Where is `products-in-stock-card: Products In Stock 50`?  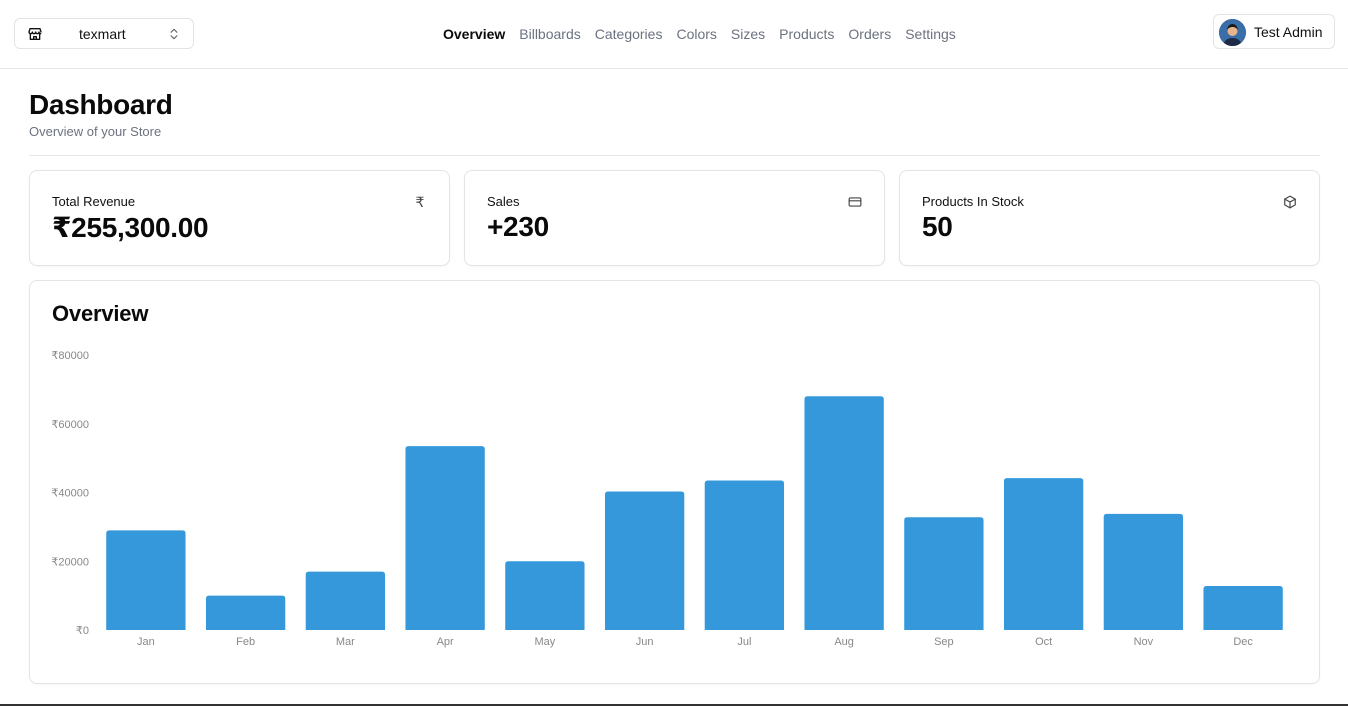
products-in-stock-card: Products In Stock 50 is located at coordinates (1109, 218).